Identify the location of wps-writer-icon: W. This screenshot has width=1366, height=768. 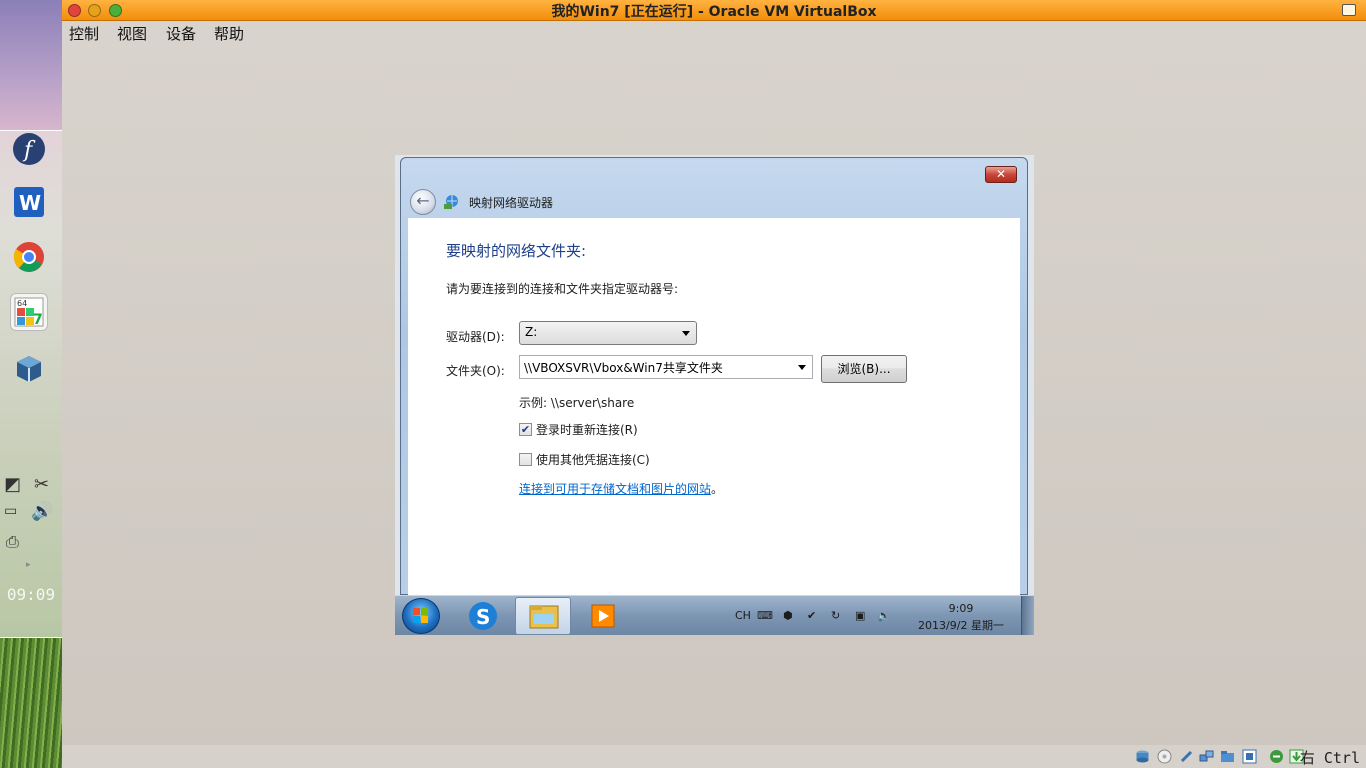
(29, 202).